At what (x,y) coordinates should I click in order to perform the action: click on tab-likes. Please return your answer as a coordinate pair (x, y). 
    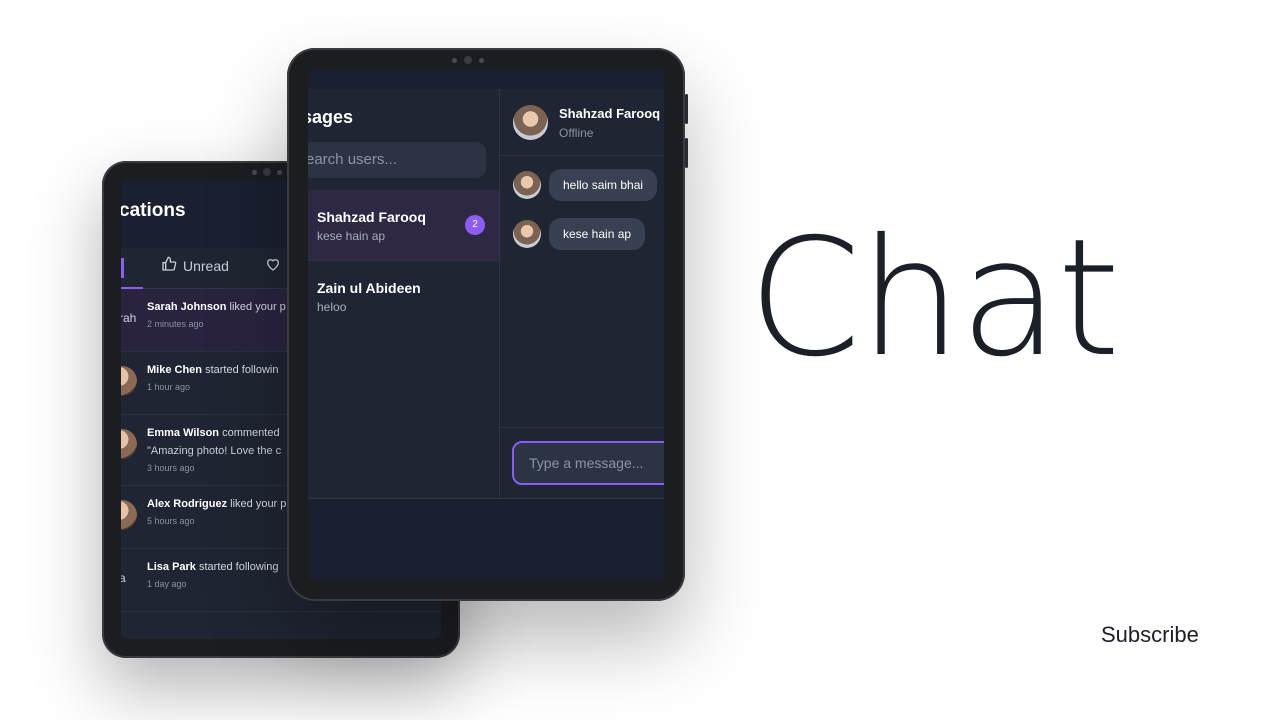
    Looking at the image, I should click on (273, 266).